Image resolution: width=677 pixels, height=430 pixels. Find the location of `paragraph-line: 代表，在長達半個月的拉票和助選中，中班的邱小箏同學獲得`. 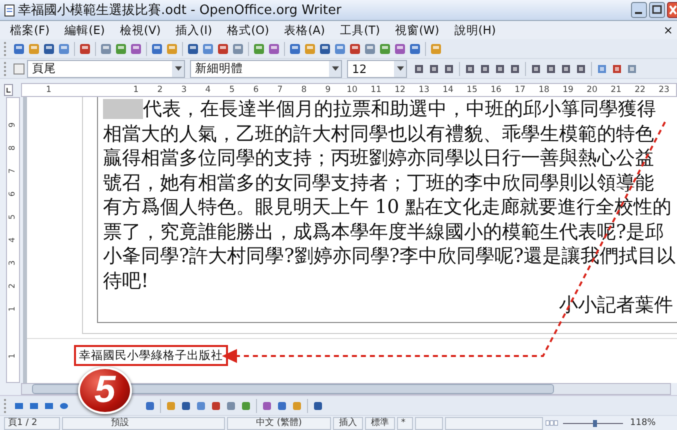

paragraph-line: 代表，在長達半個月的拉票和助選中，中班的邱小箏同學獲得 is located at coordinates (399, 109).